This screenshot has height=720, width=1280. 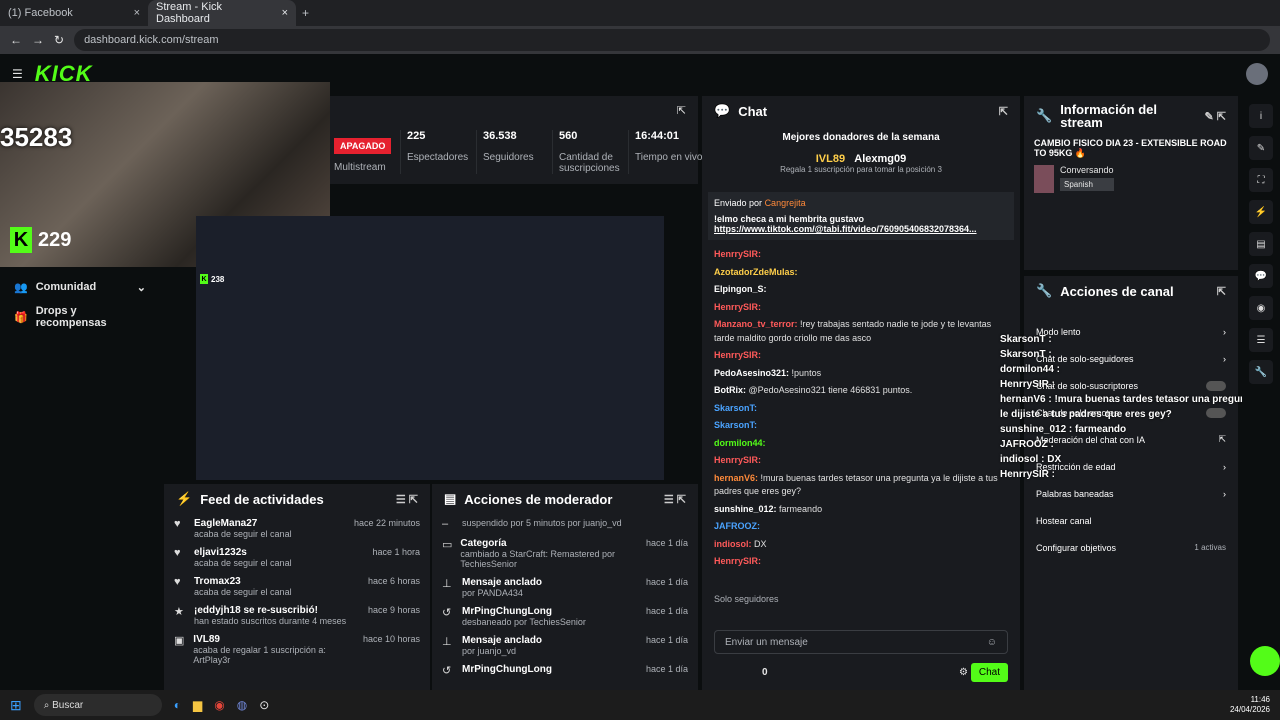 I want to click on status-badge: APAGADO, so click(x=363, y=146).